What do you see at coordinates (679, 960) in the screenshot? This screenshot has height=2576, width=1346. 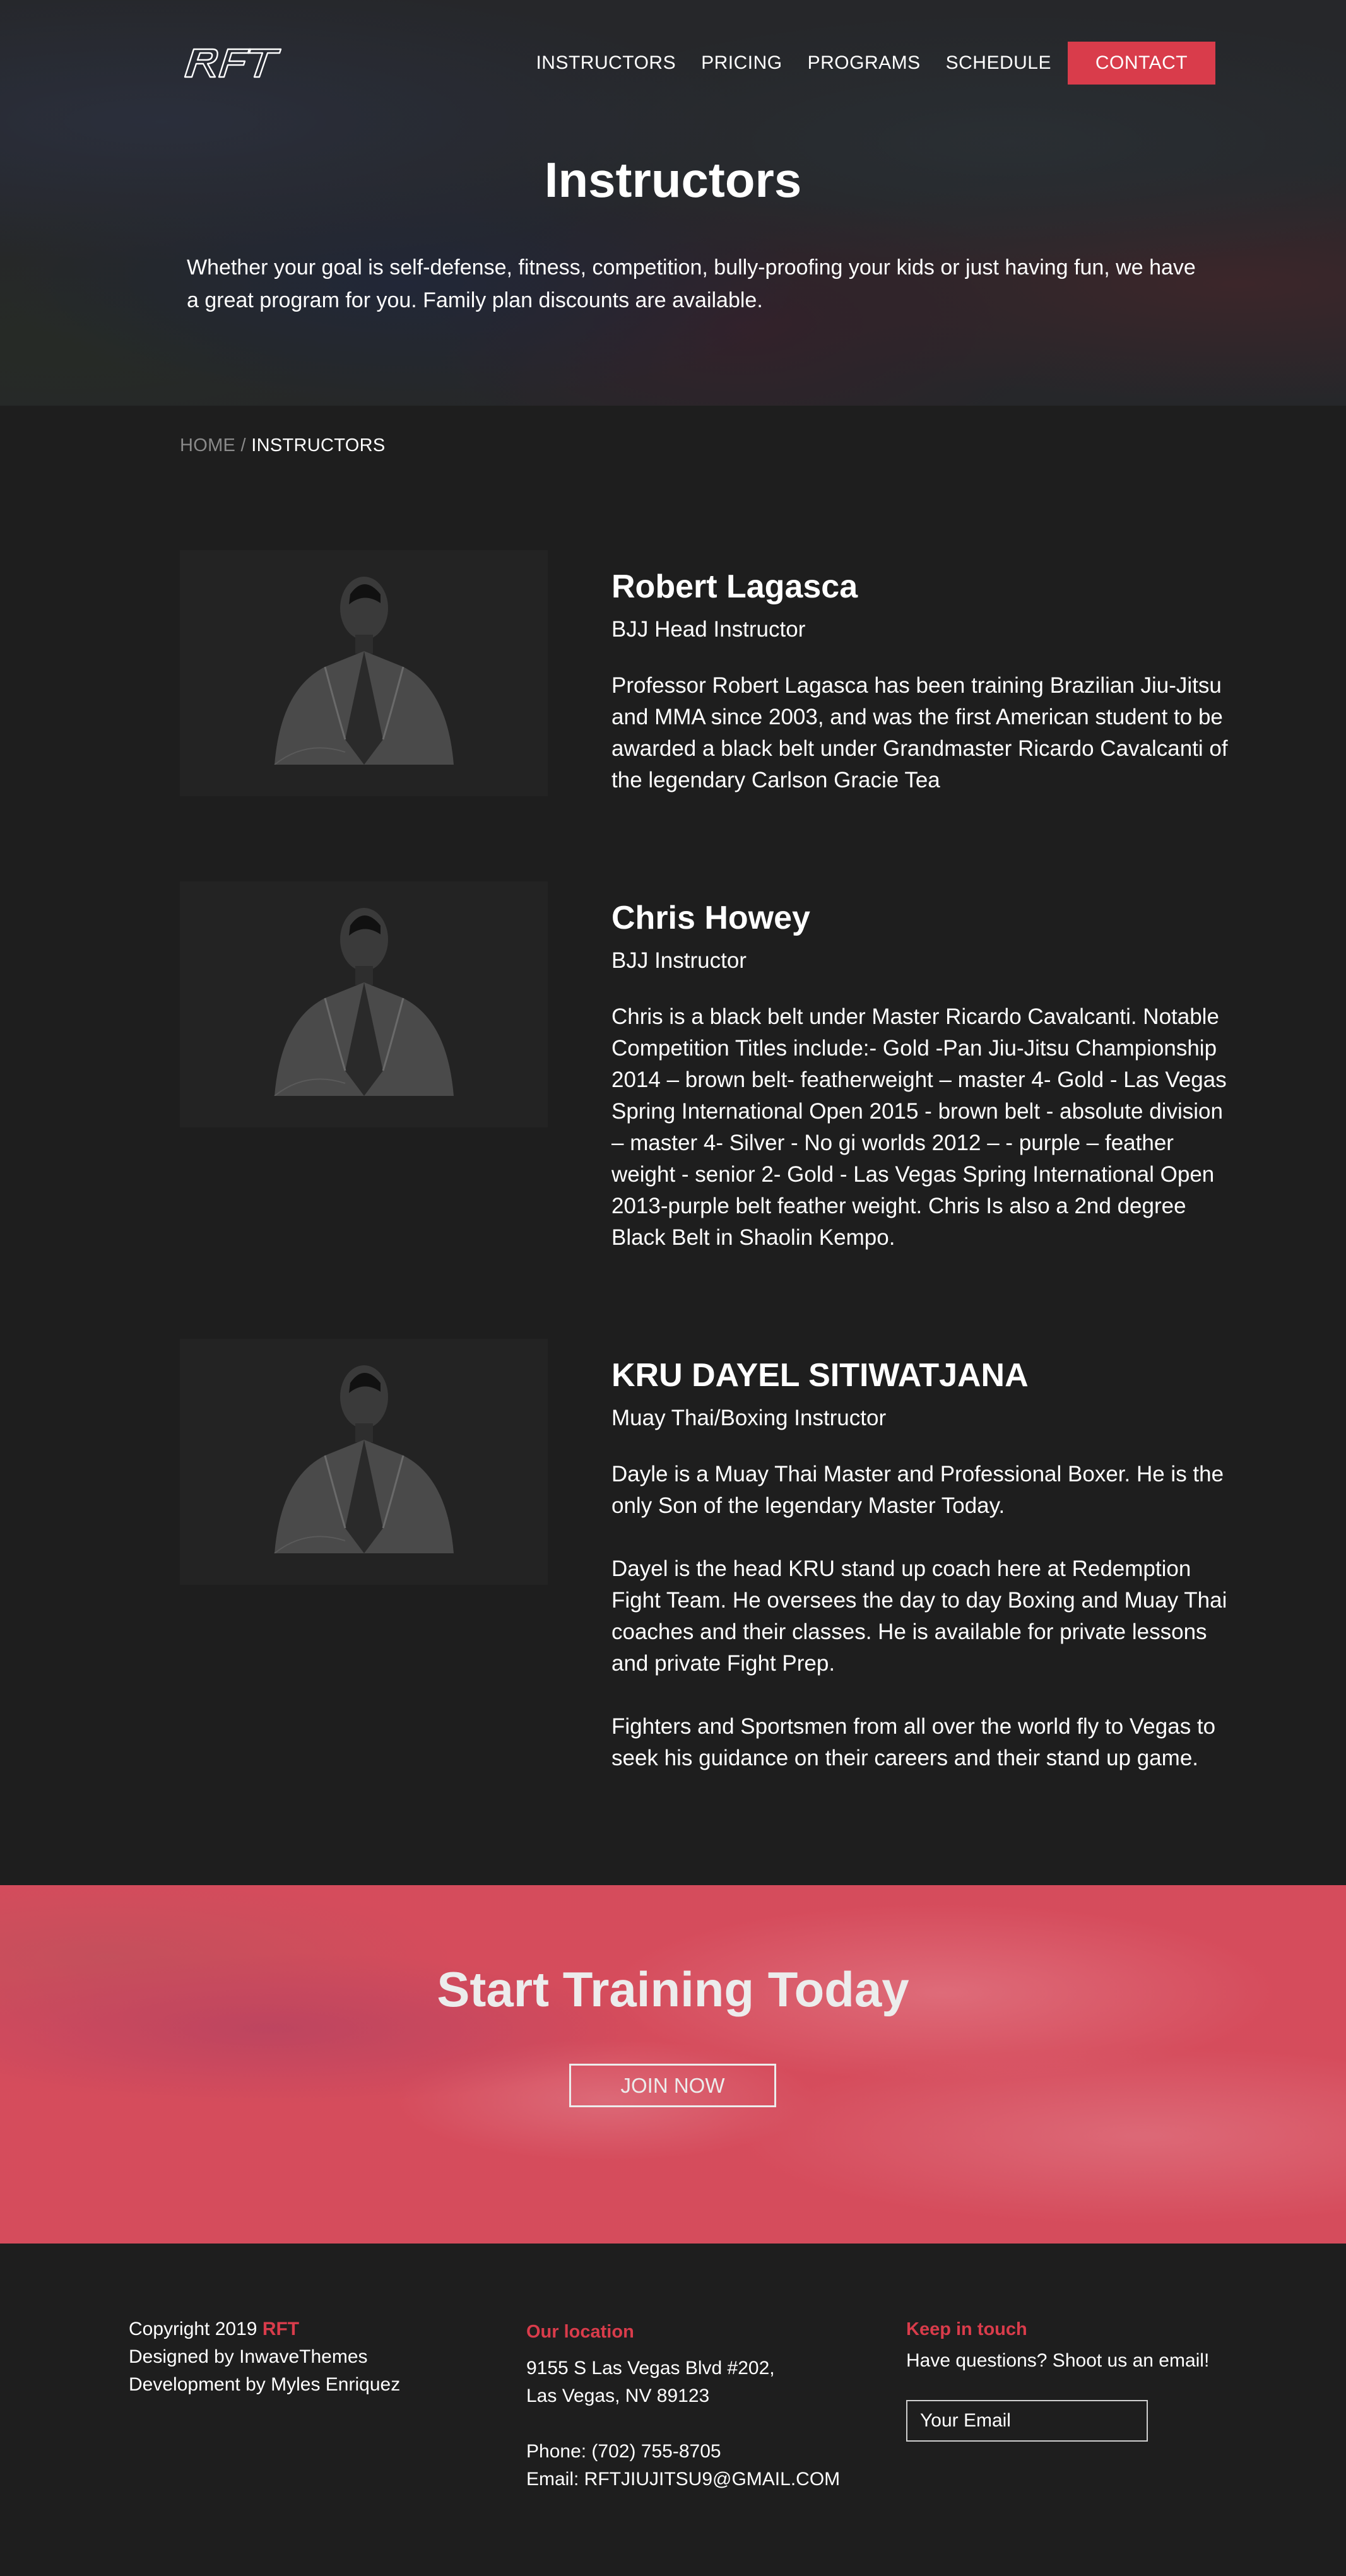 I see `instructor-role: BJJ Instructor` at bounding box center [679, 960].